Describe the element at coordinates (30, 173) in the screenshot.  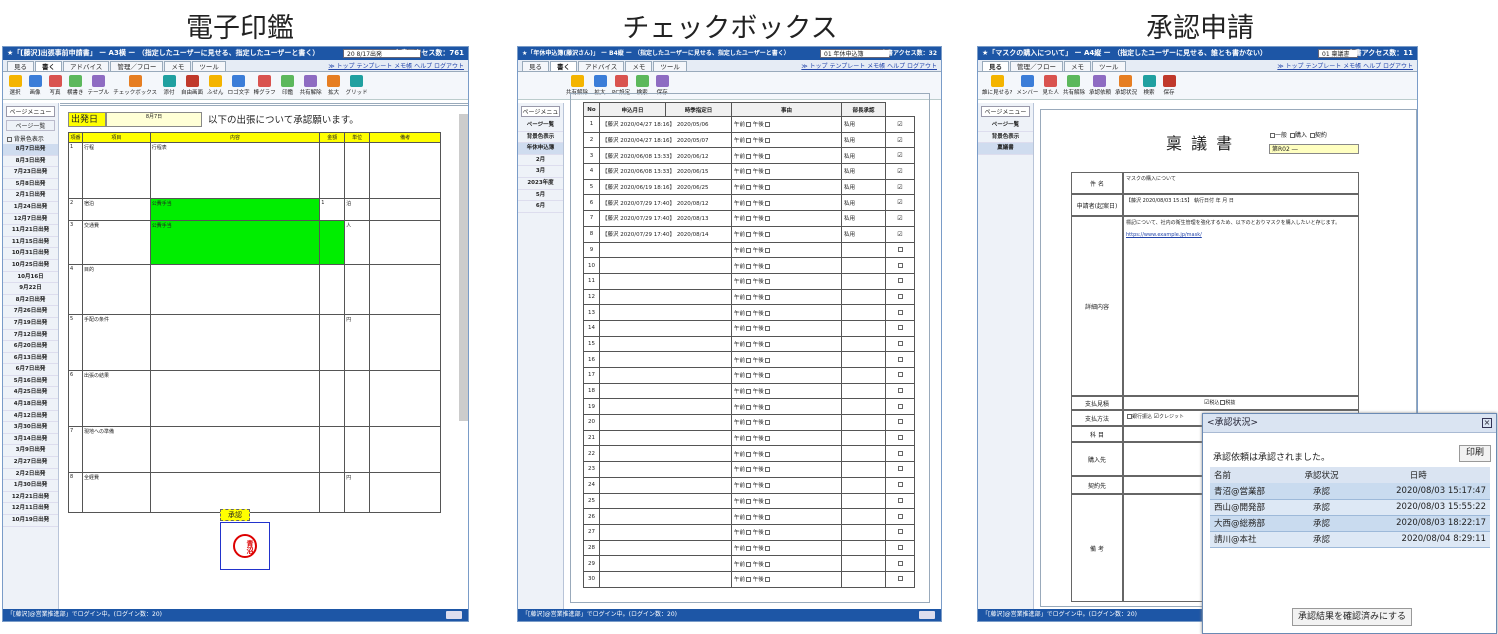
I see `sidebar-page-item: 7月23日出発` at that location.